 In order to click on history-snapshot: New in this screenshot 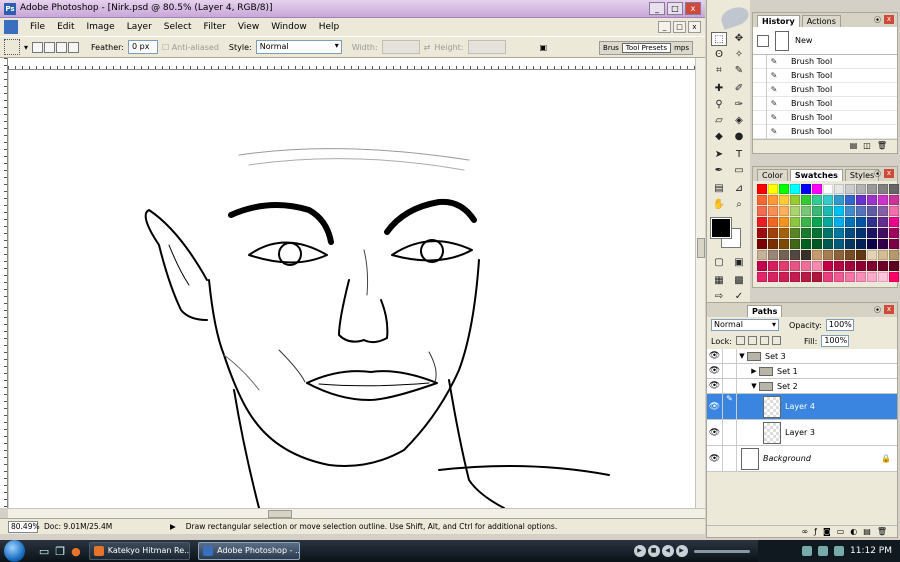, I will do `click(825, 41)`.